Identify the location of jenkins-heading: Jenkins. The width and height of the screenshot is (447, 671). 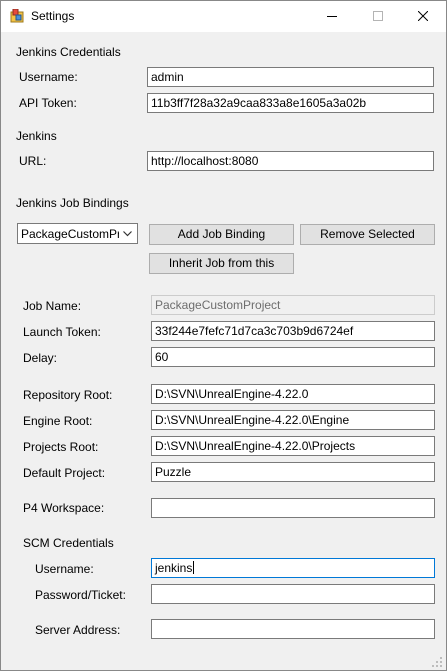
(36, 136).